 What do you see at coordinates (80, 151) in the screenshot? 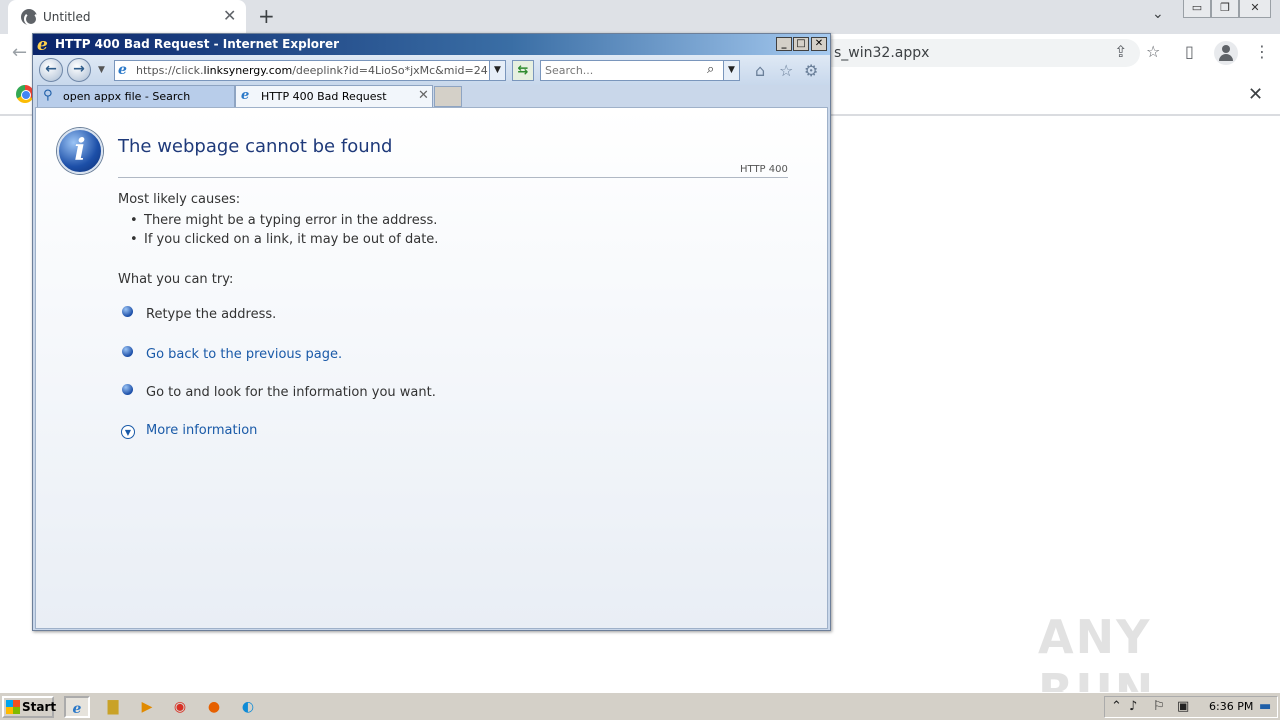
I see `info-icon: i` at bounding box center [80, 151].